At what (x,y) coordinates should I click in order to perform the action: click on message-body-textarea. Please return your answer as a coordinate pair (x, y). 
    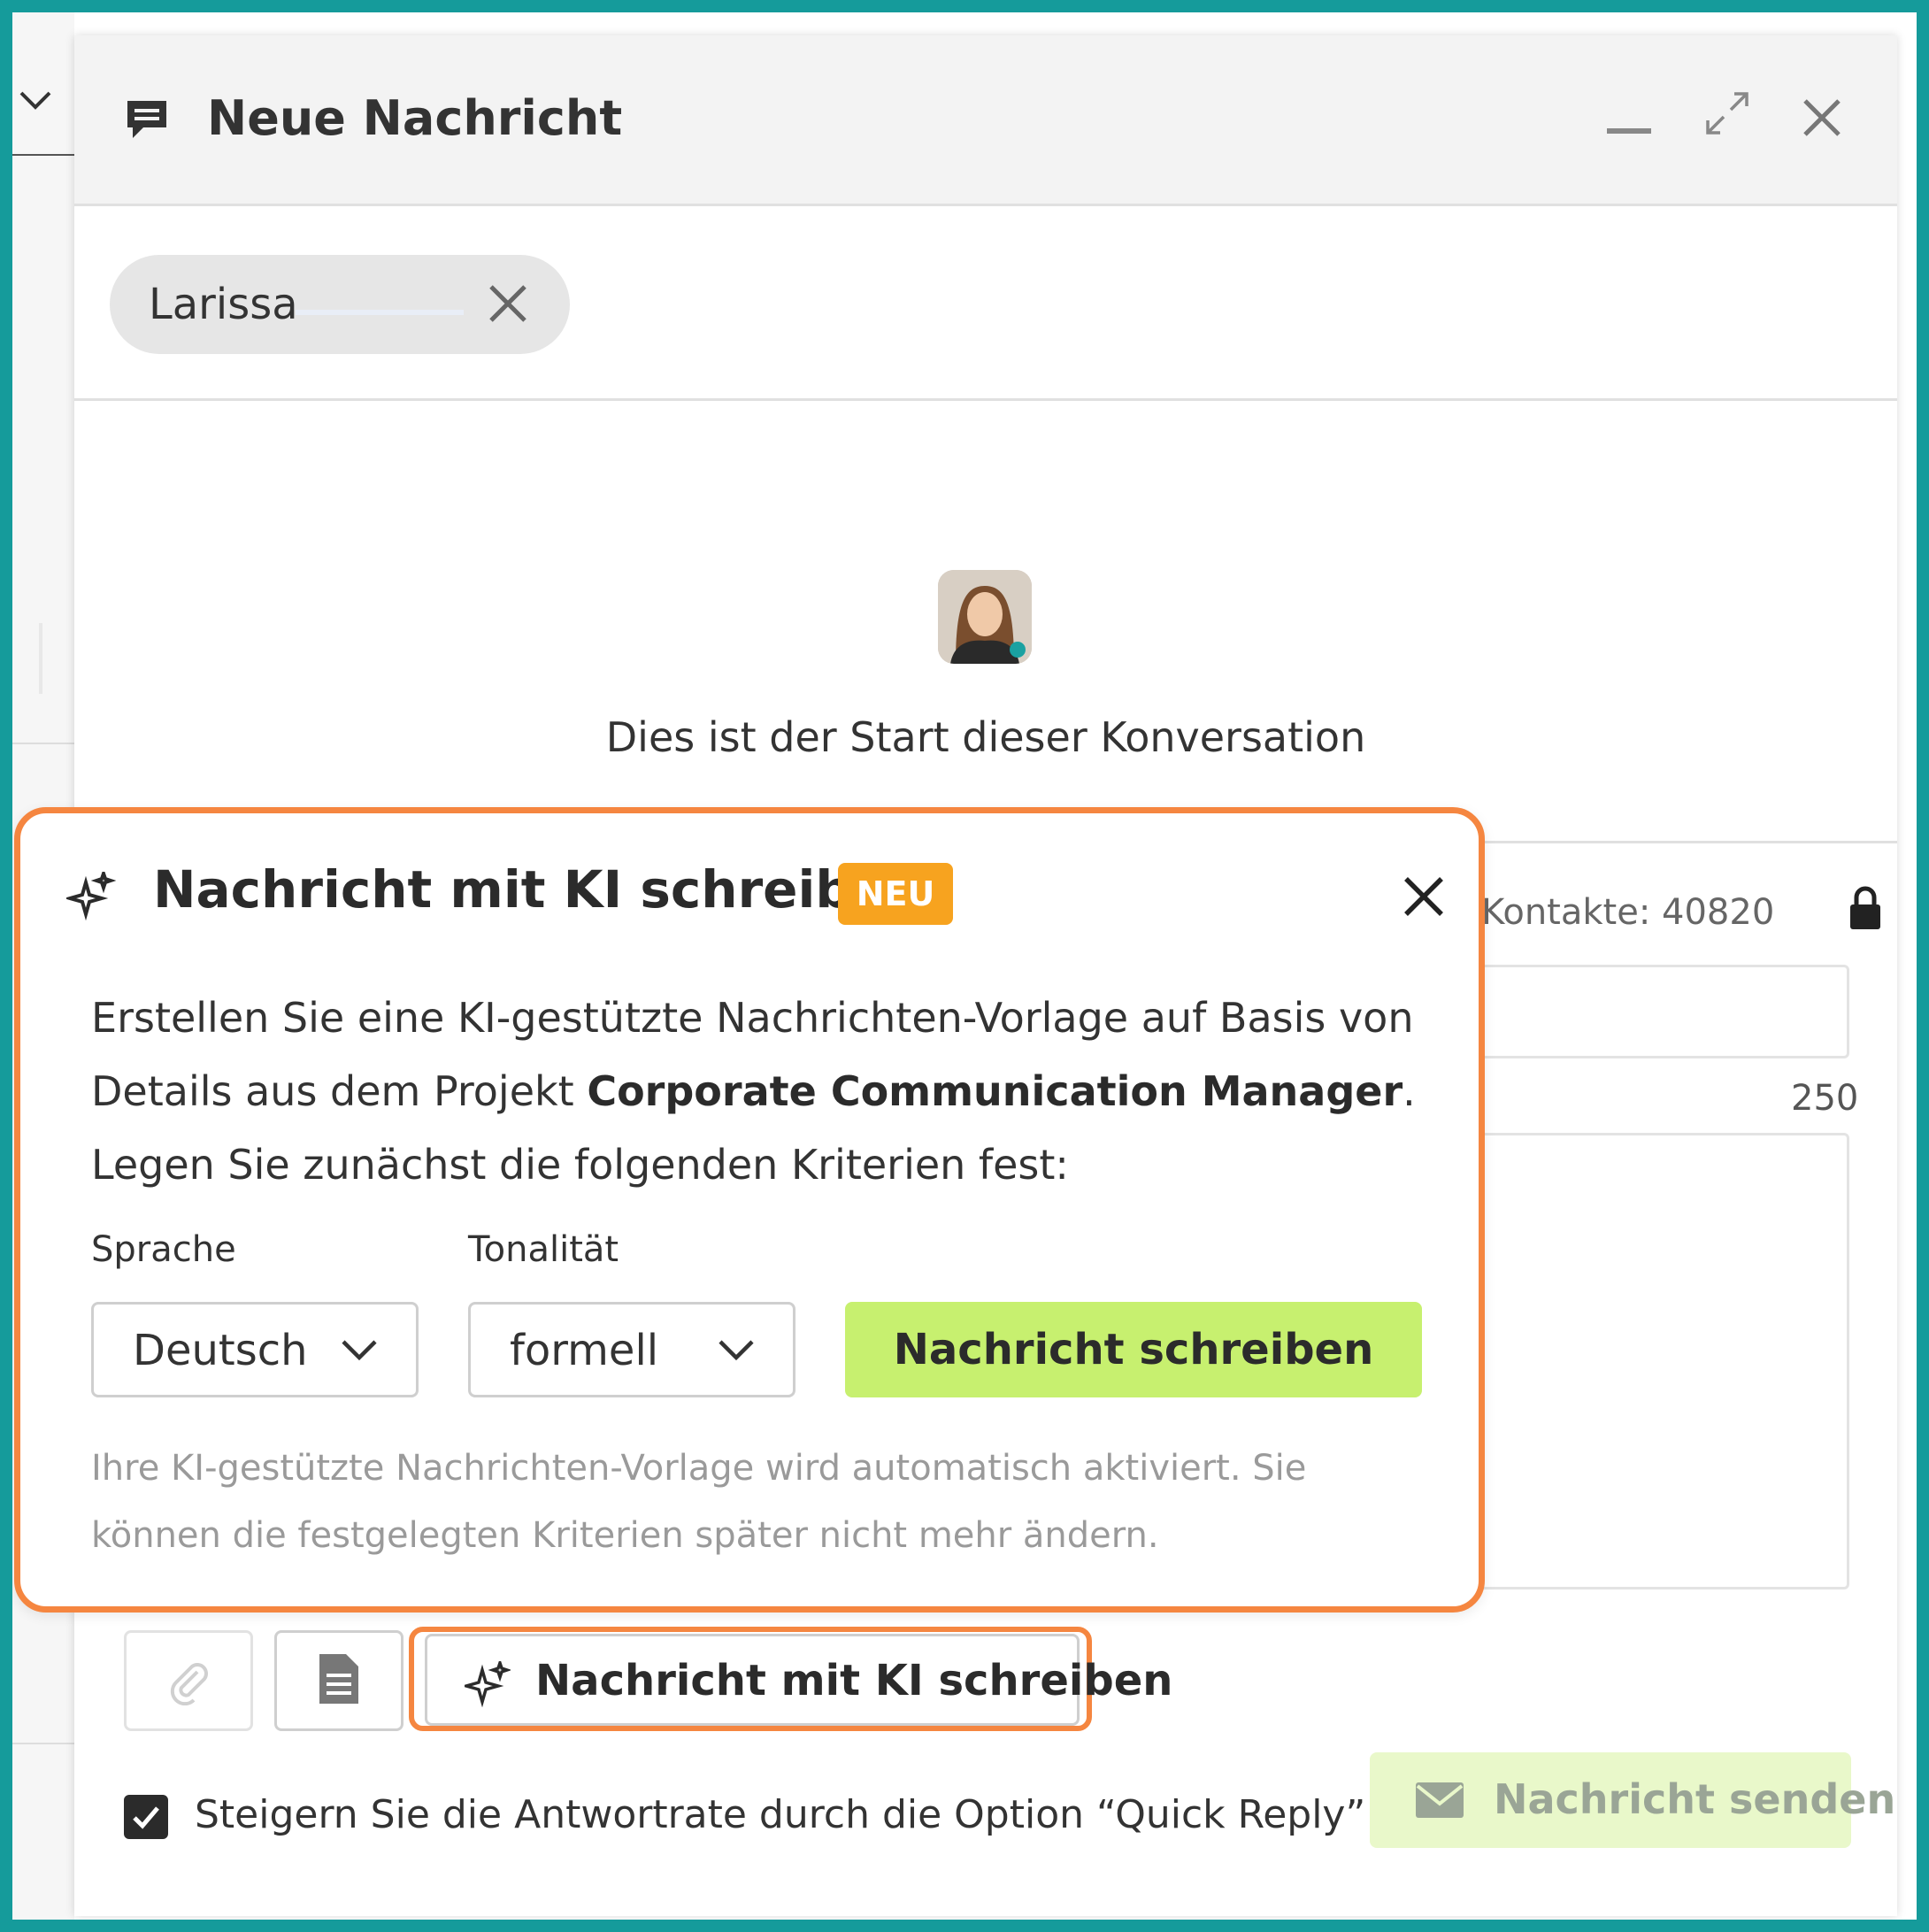
    Looking at the image, I should click on (1652, 1361).